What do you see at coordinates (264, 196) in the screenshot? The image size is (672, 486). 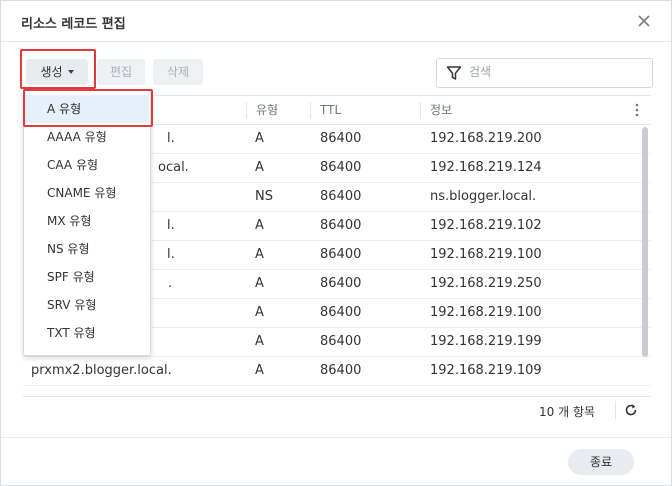 I see `cell-type: NS` at bounding box center [264, 196].